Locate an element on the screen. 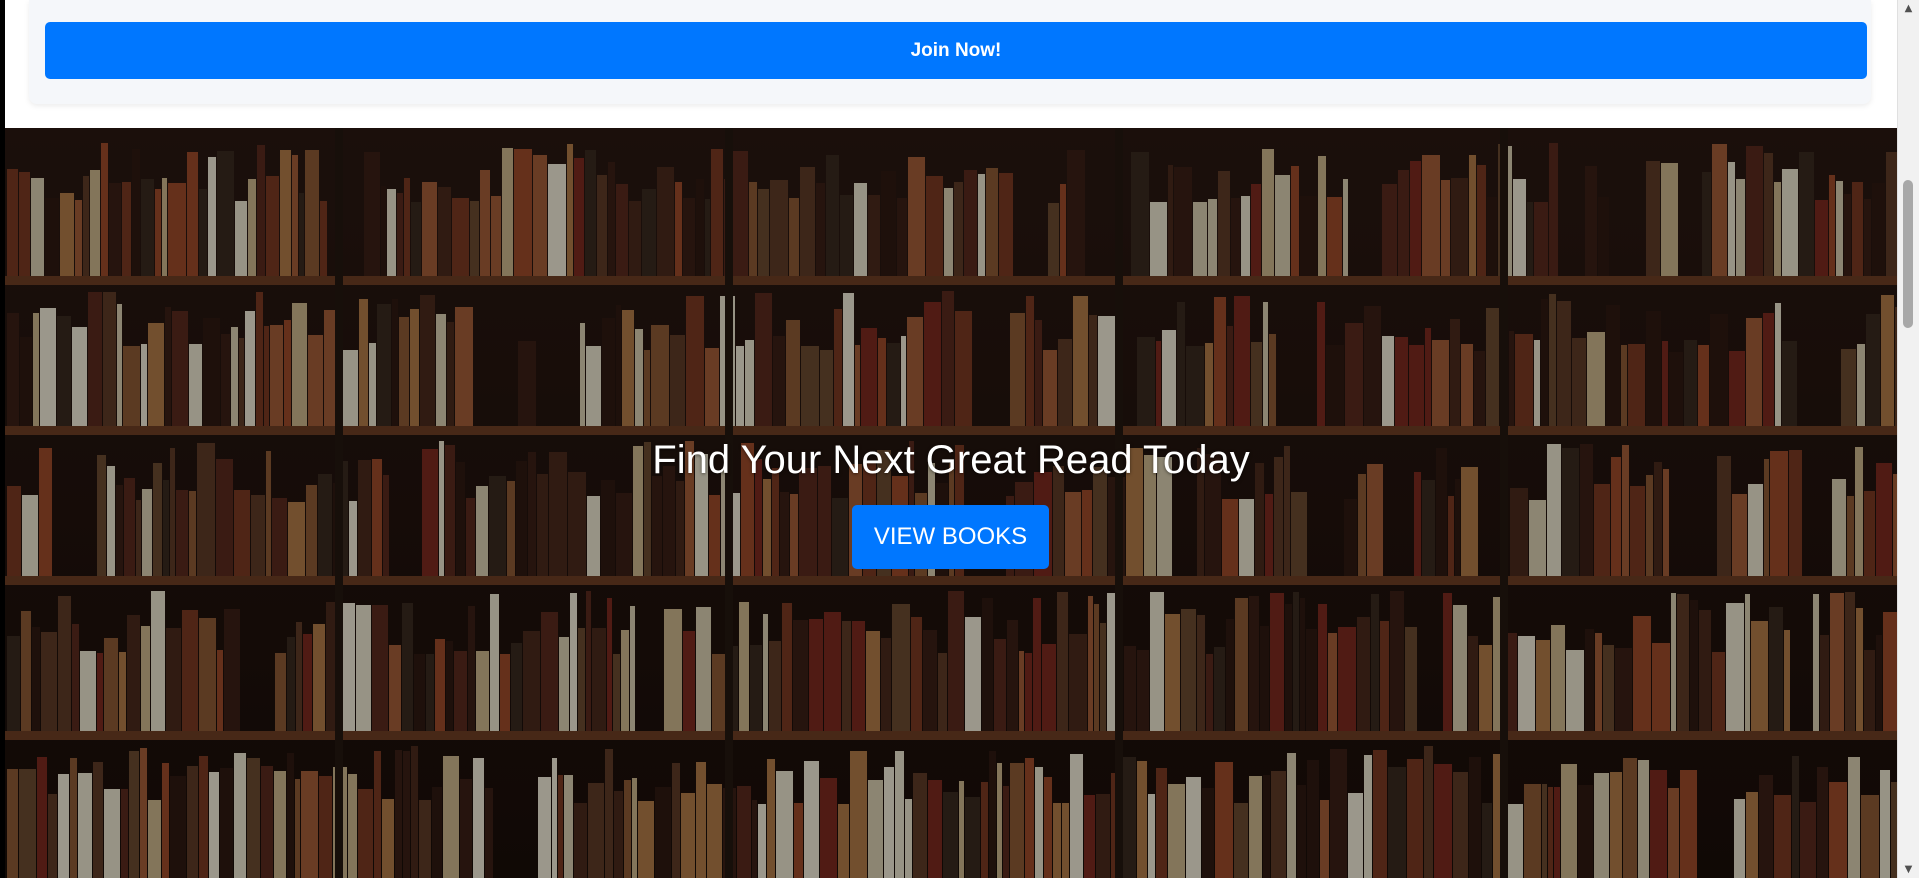 The height and width of the screenshot is (878, 1919). signup-card: Join Now! is located at coordinates (950, 52).